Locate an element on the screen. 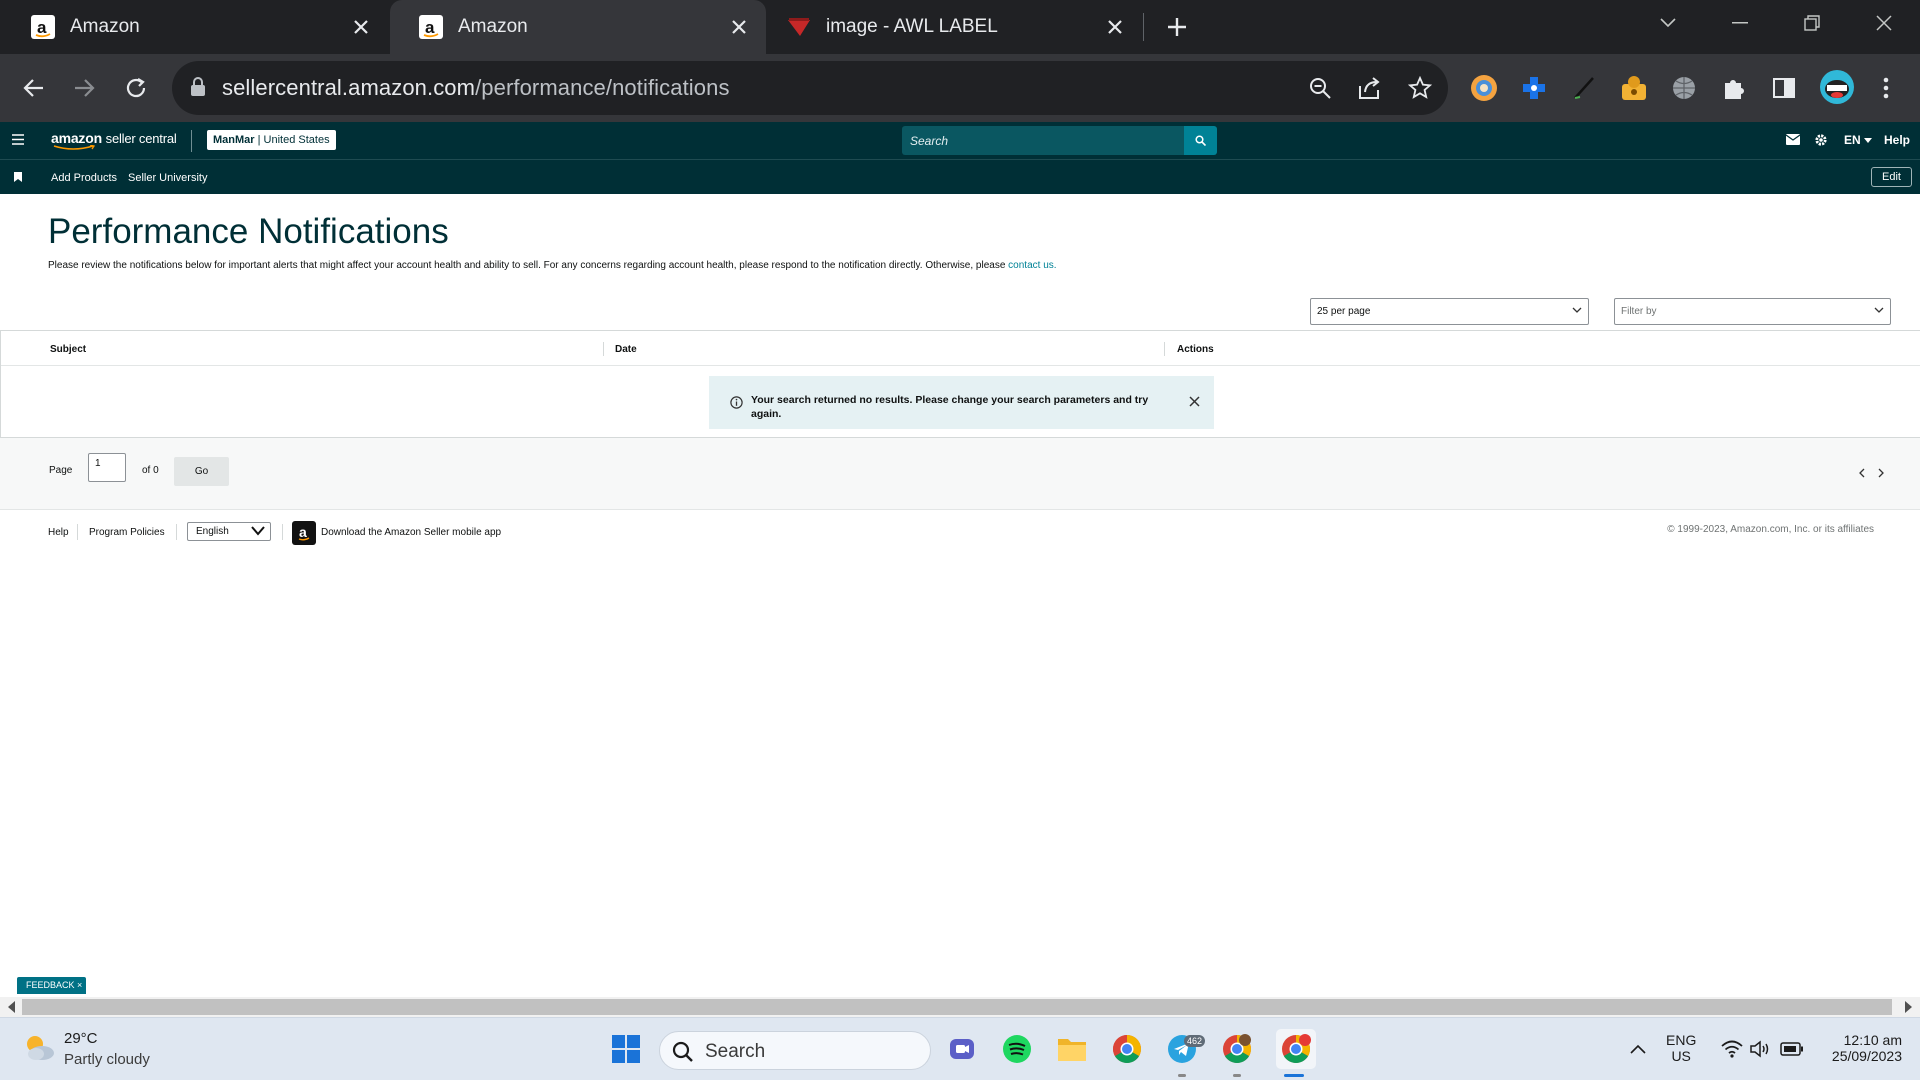 This screenshot has width=1920, height=1080. shortcut-add-products: Add Products is located at coordinates (84, 178).